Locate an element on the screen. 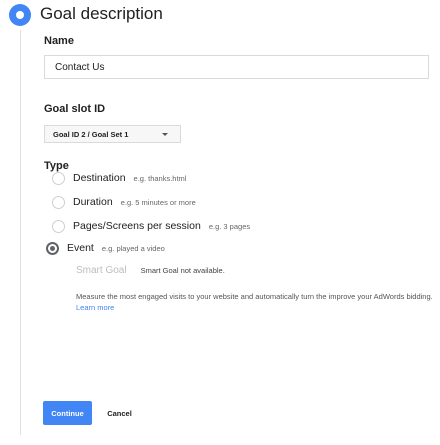 This screenshot has height=445, width=440. smart-goal-row: Smart Goal Smart Goal not available. is located at coordinates (150, 270).